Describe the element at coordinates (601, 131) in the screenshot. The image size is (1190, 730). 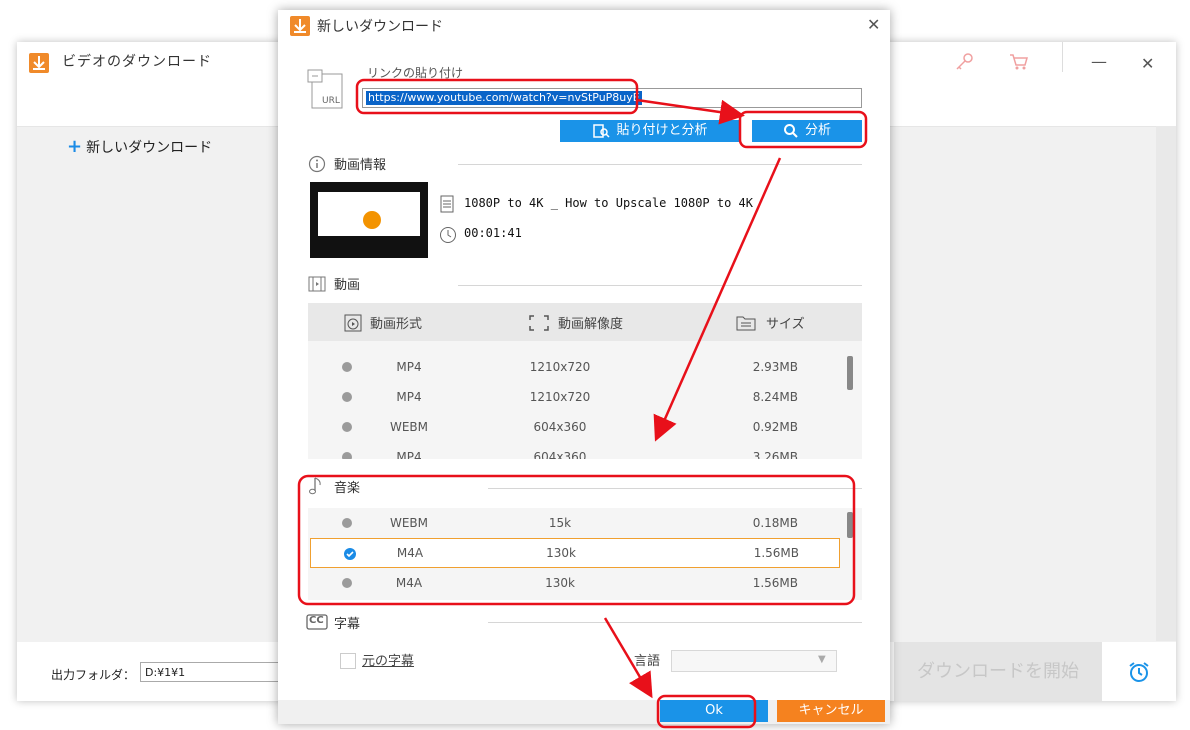
I see `clipboard-search-icon` at that location.